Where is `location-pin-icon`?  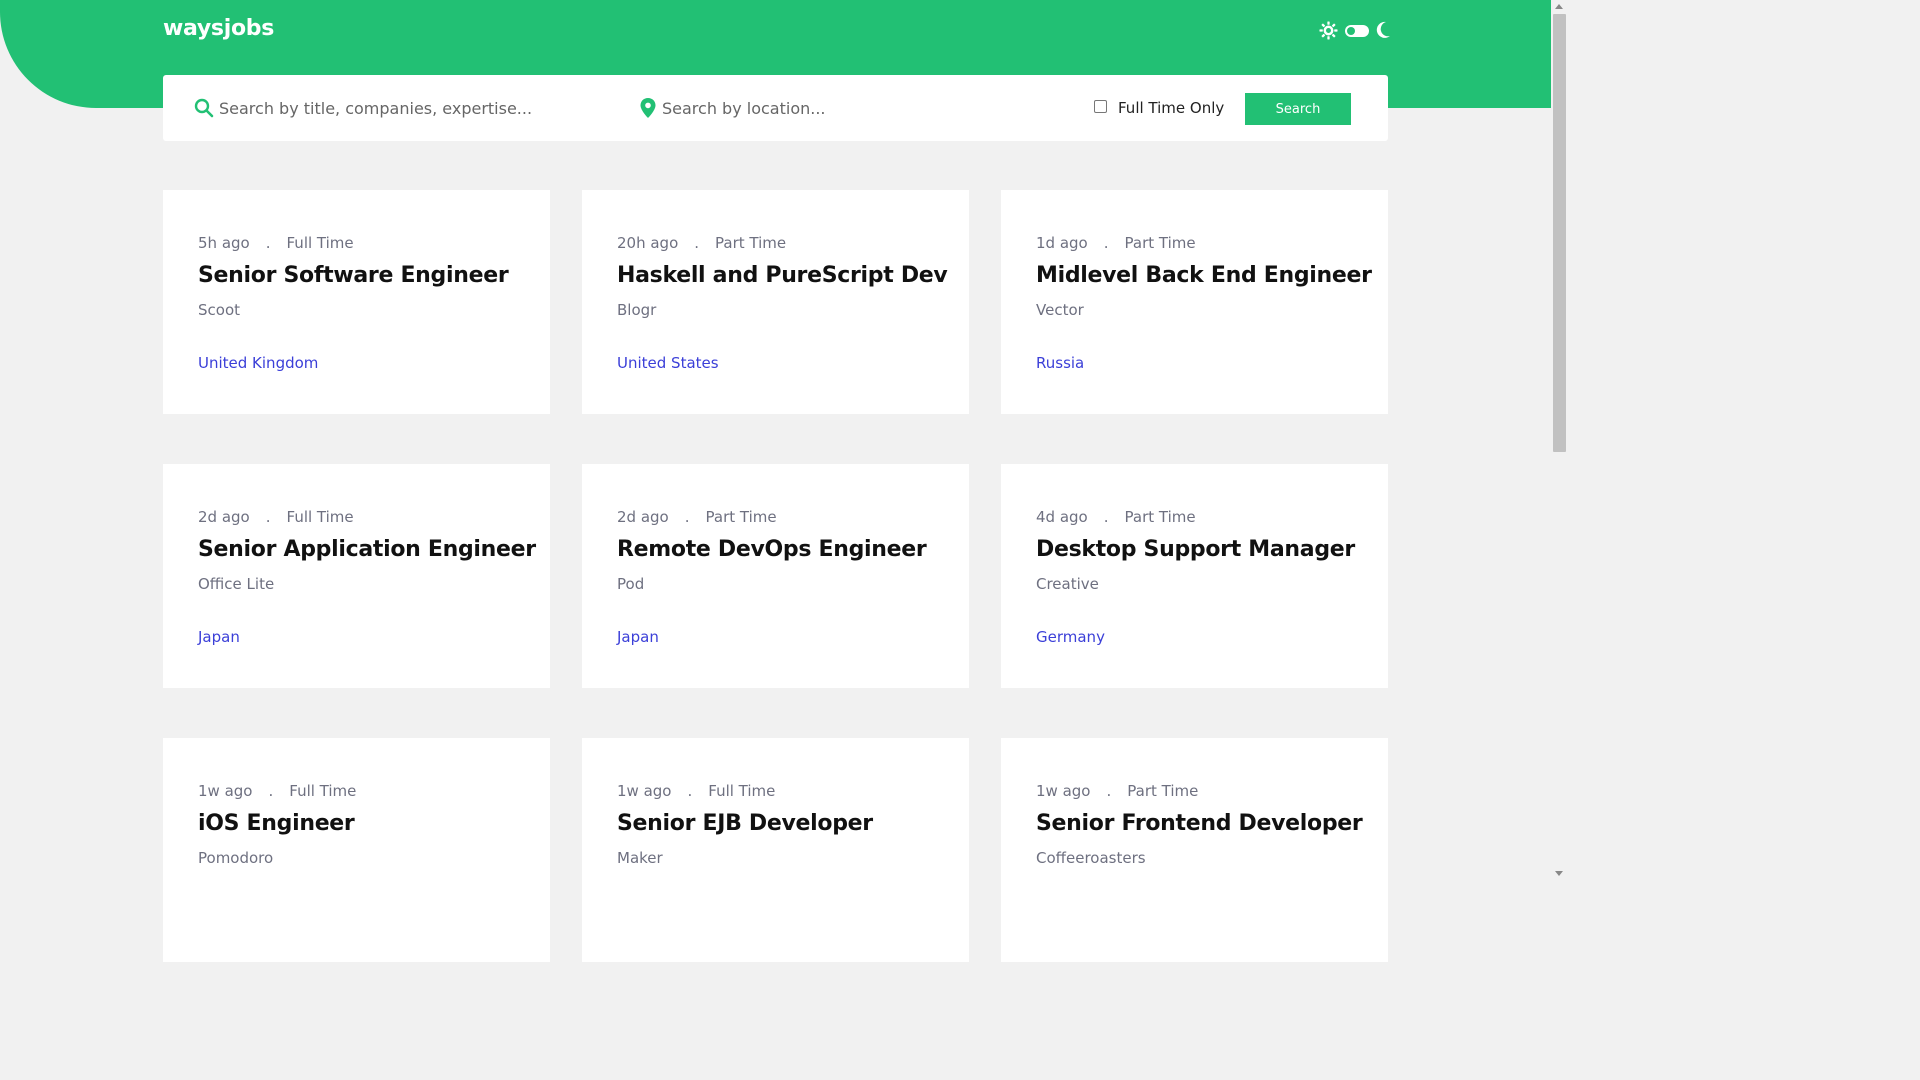 location-pin-icon is located at coordinates (648, 108).